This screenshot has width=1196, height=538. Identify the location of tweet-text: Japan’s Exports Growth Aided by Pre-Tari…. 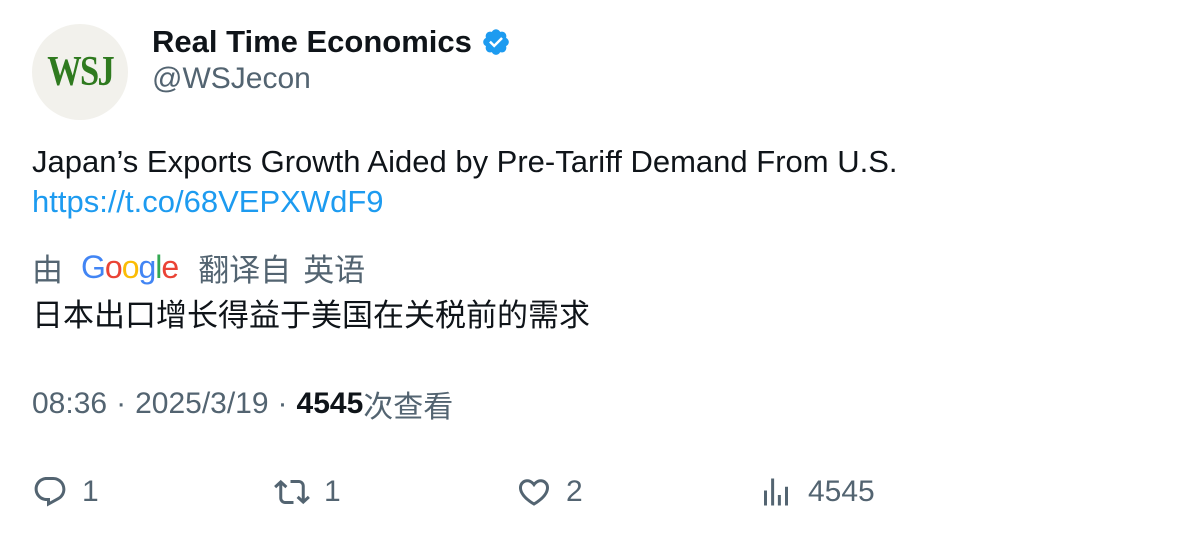
(465, 161).